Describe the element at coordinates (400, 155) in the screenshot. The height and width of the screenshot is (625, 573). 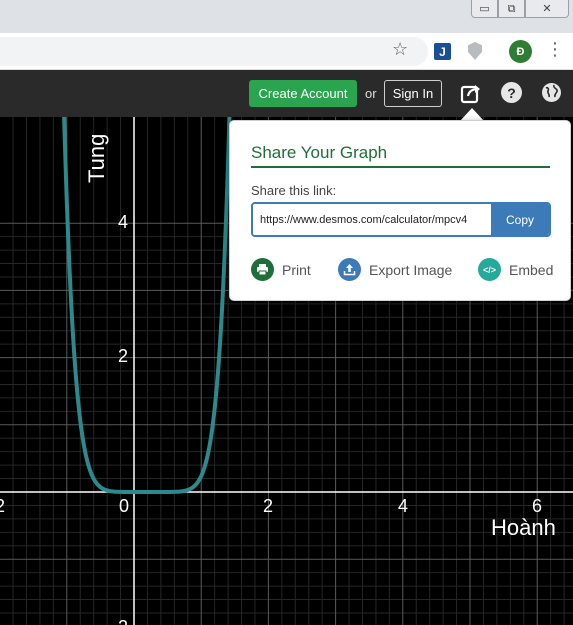
I see `share-title: Share Your Graph` at that location.